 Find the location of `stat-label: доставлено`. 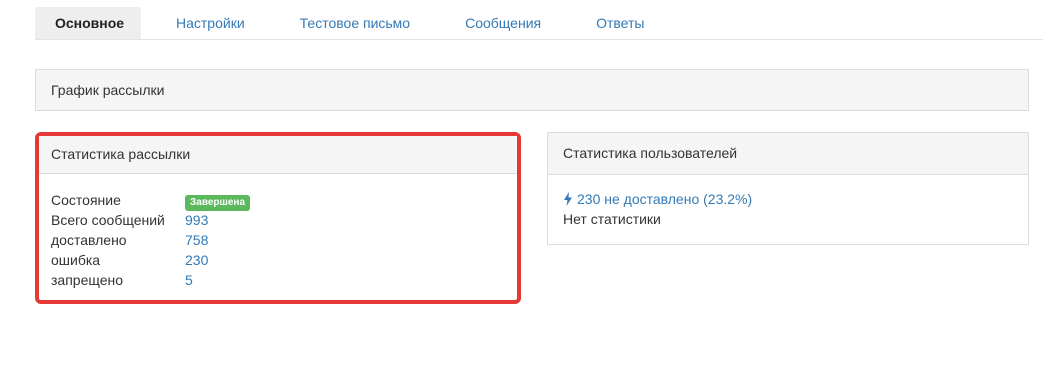

stat-label: доставлено is located at coordinates (89, 240).